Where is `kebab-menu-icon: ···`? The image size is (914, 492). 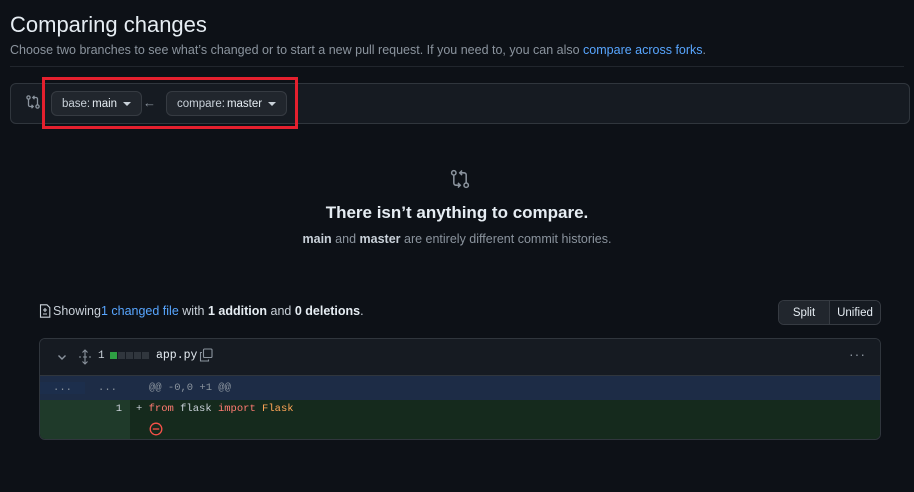 kebab-menu-icon: ··· is located at coordinates (857, 354).